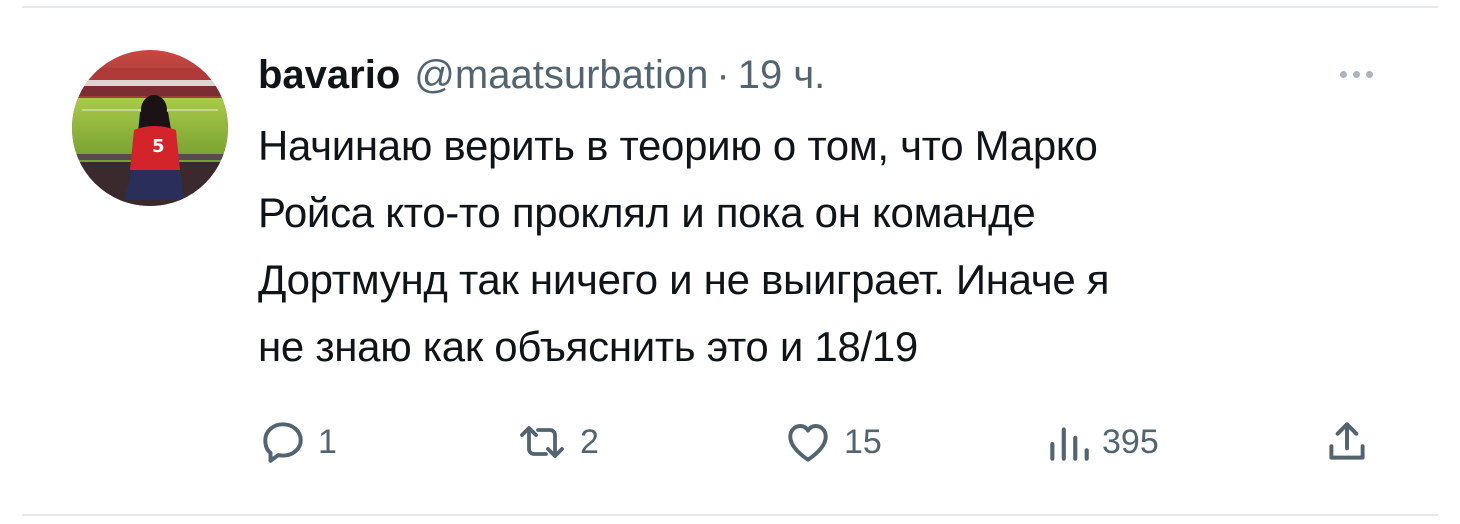 The image size is (1460, 524). I want to click on tweet-header: bavario @maatsurbation · 19 ч., so click(541, 75).